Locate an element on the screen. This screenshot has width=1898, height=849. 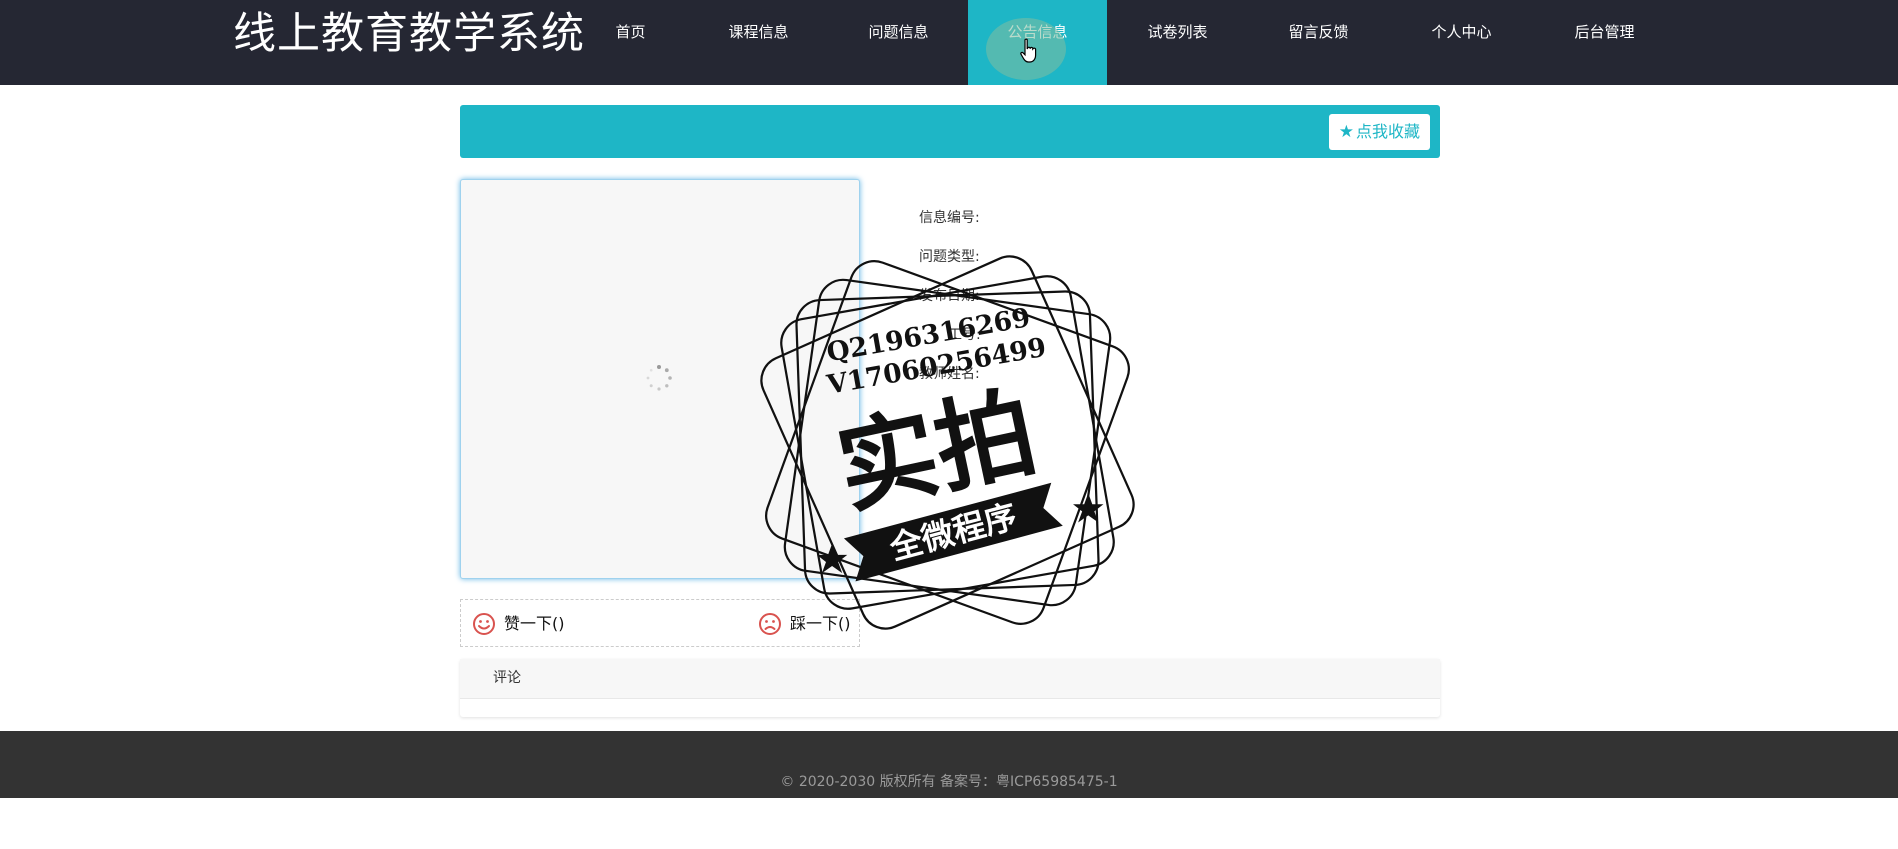
hand-cursor-icon is located at coordinates (1028, 50).